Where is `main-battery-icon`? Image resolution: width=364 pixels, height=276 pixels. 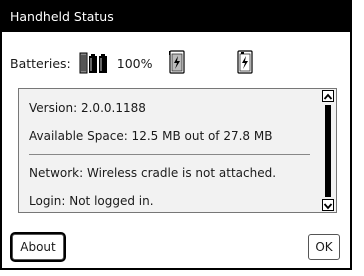
main-battery-icon is located at coordinates (95, 63).